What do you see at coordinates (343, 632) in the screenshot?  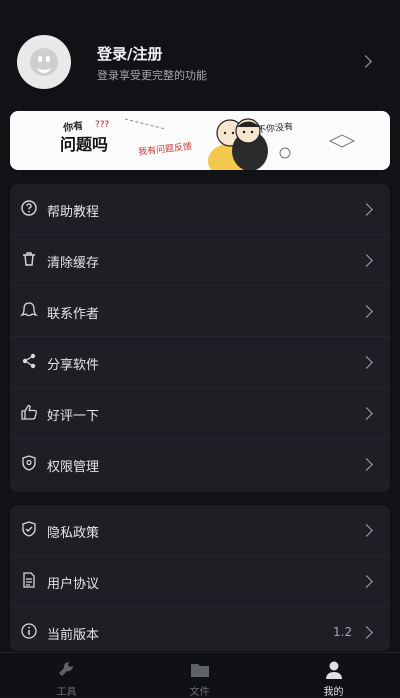 I see `version-value: 1.2` at bounding box center [343, 632].